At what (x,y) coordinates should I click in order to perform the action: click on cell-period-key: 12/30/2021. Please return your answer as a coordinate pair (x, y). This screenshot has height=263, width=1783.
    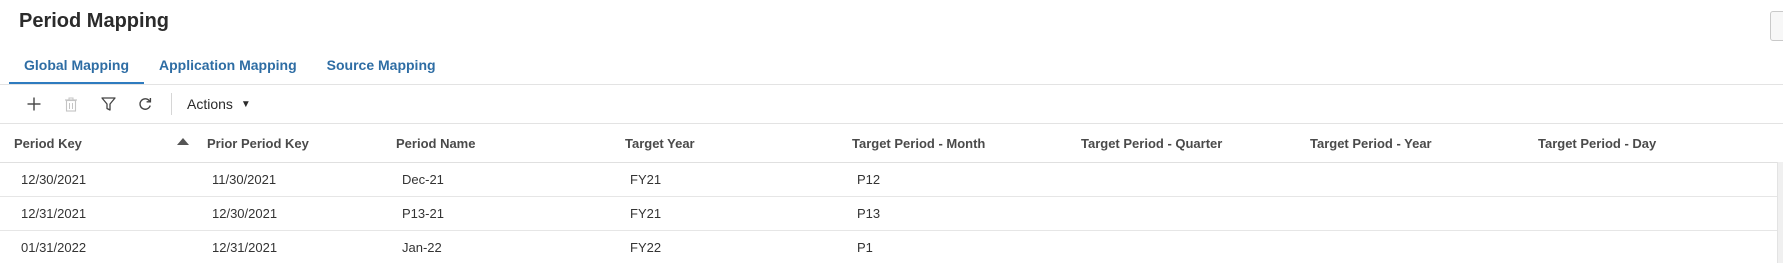
    Looking at the image, I should click on (54, 179).